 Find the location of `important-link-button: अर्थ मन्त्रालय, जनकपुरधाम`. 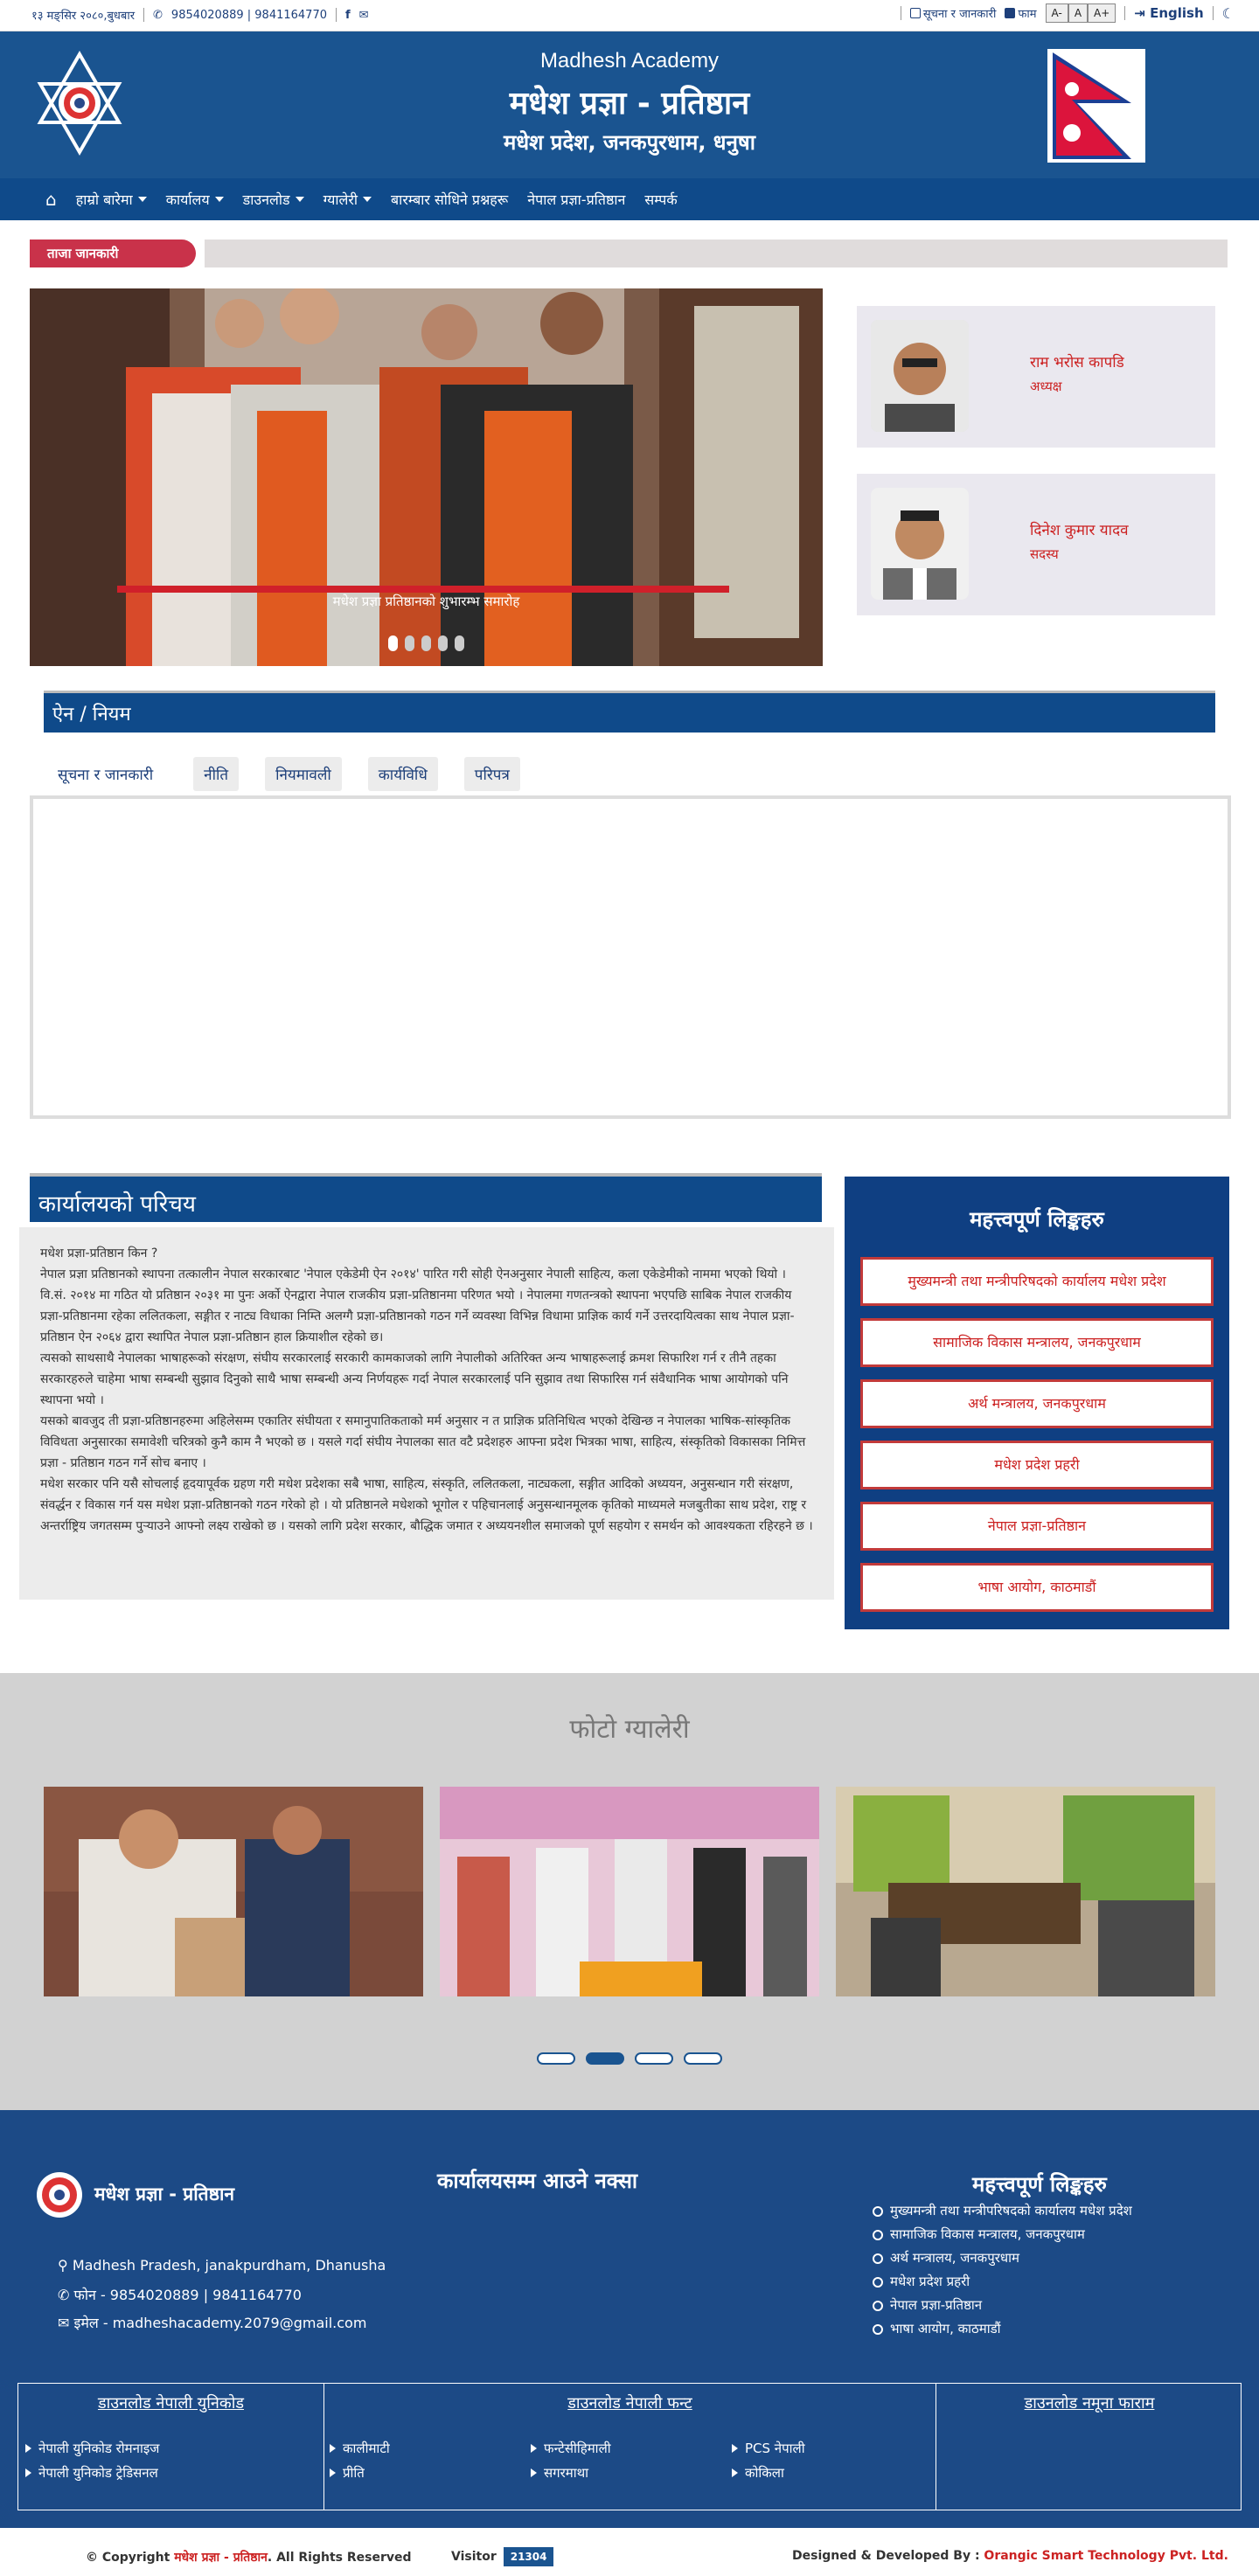

important-link-button: अर्थ मन्त्रालय, जनकपुरधाम is located at coordinates (1037, 1403).